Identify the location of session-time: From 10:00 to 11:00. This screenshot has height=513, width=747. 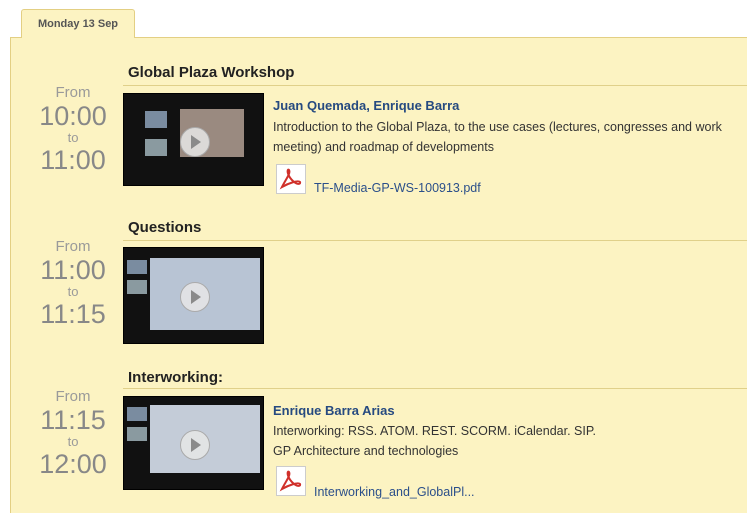
(73, 129).